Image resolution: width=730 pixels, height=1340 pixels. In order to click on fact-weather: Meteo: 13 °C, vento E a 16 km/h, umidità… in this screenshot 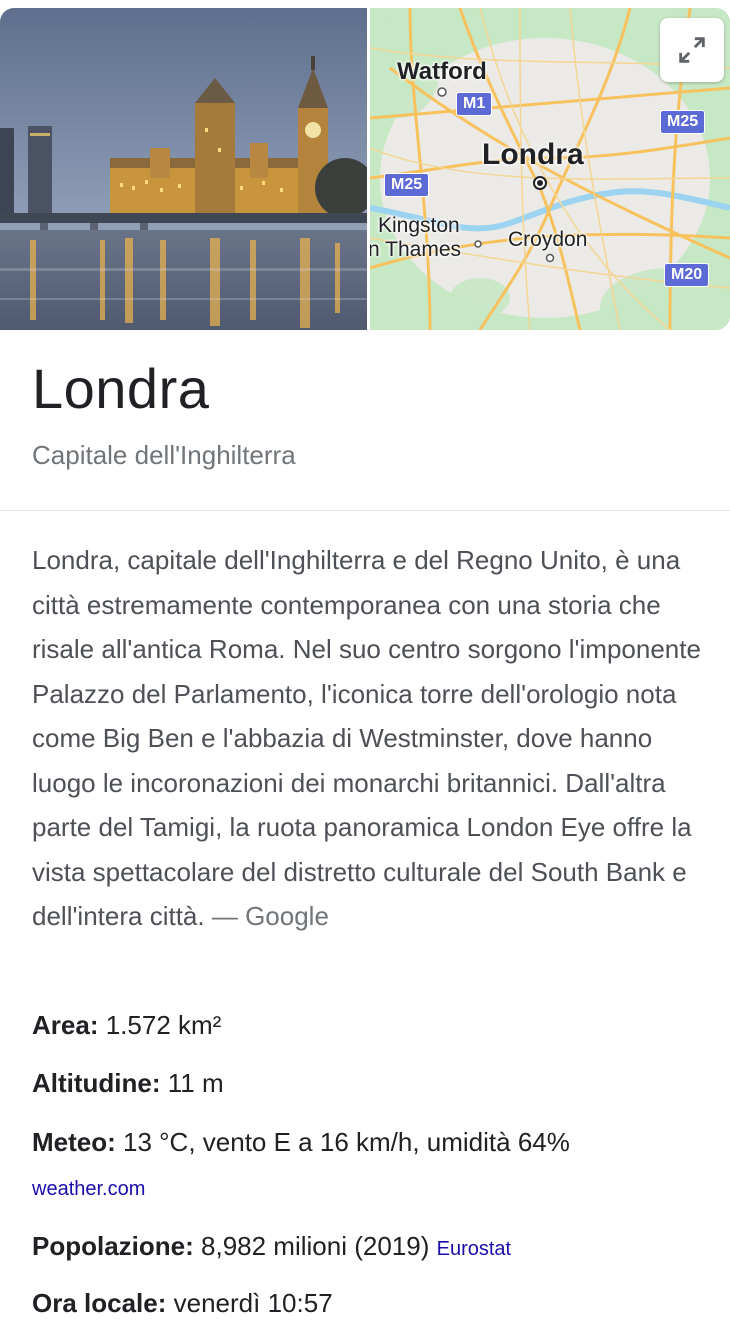, I will do `click(301, 1142)`.